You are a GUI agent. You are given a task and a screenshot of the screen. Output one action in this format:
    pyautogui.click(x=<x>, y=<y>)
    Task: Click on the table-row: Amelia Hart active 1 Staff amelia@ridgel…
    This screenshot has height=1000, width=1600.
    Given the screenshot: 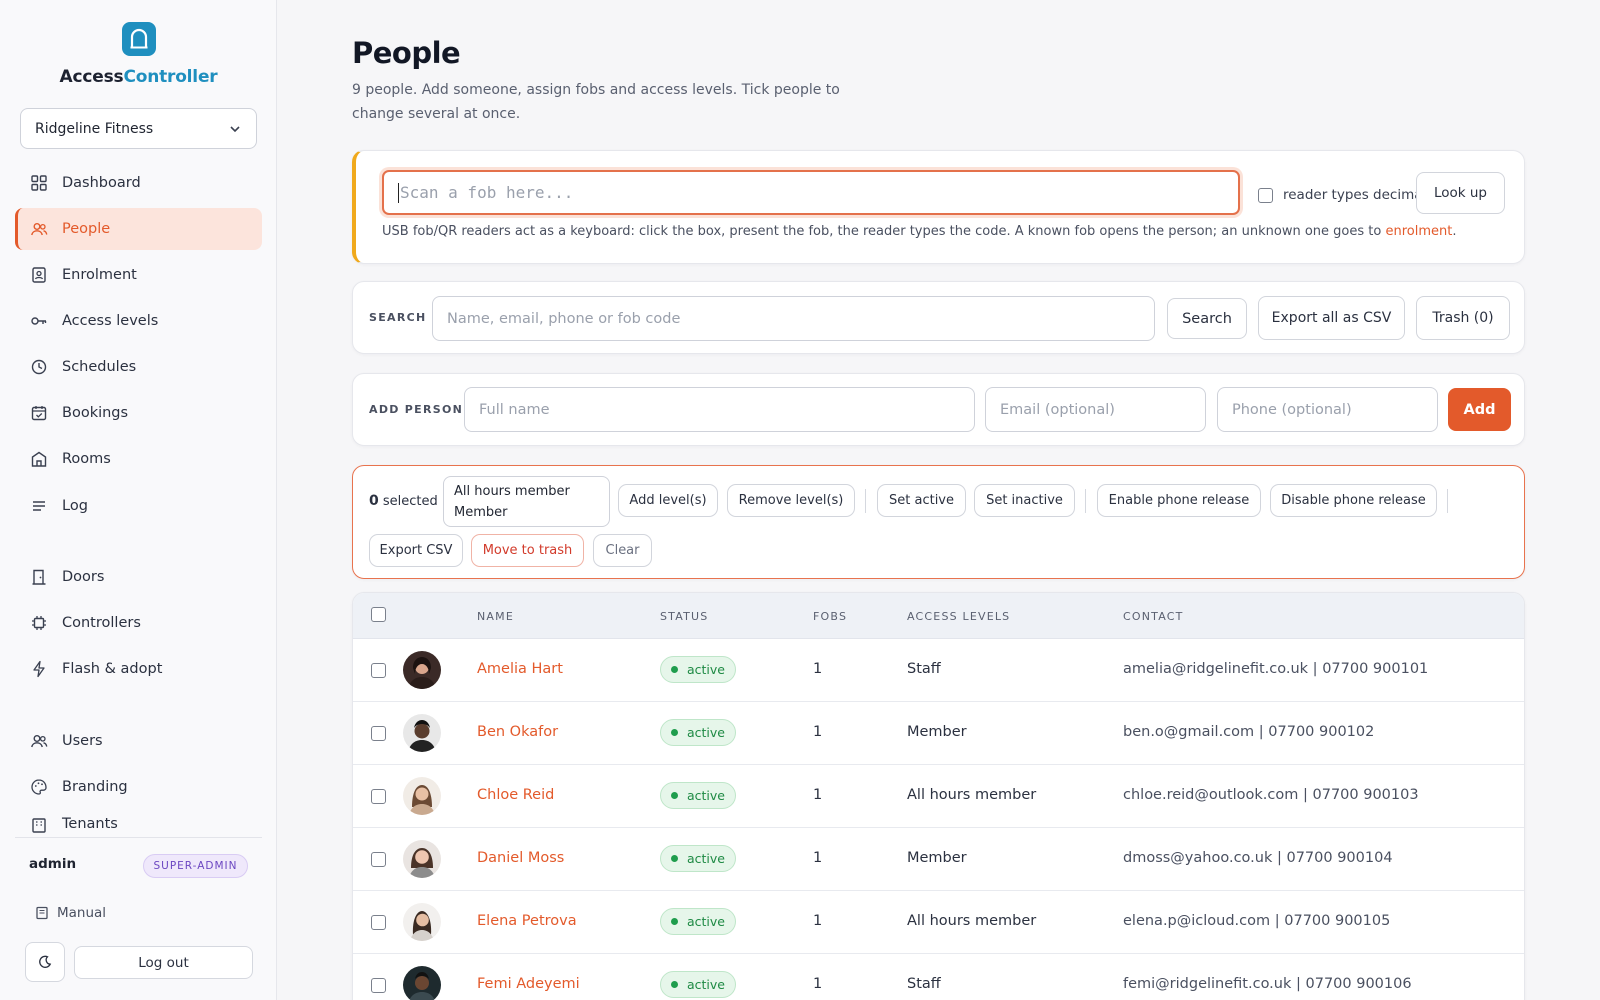 What is the action you would take?
    pyautogui.click(x=938, y=670)
    